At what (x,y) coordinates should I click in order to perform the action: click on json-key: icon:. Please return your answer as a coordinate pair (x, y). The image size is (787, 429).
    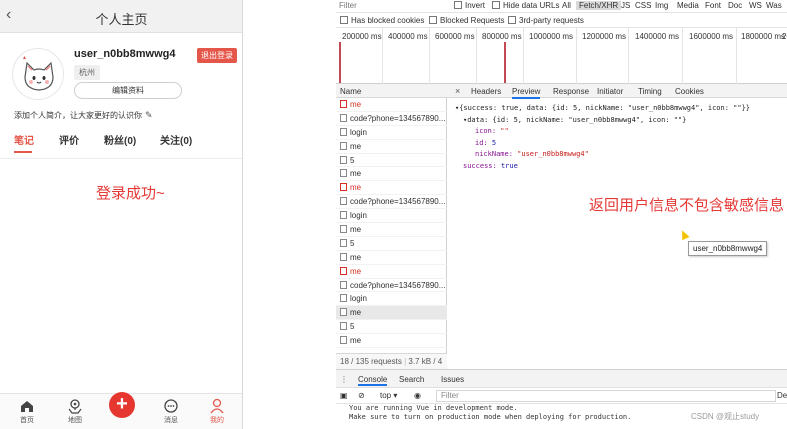
    Looking at the image, I should click on (486, 131).